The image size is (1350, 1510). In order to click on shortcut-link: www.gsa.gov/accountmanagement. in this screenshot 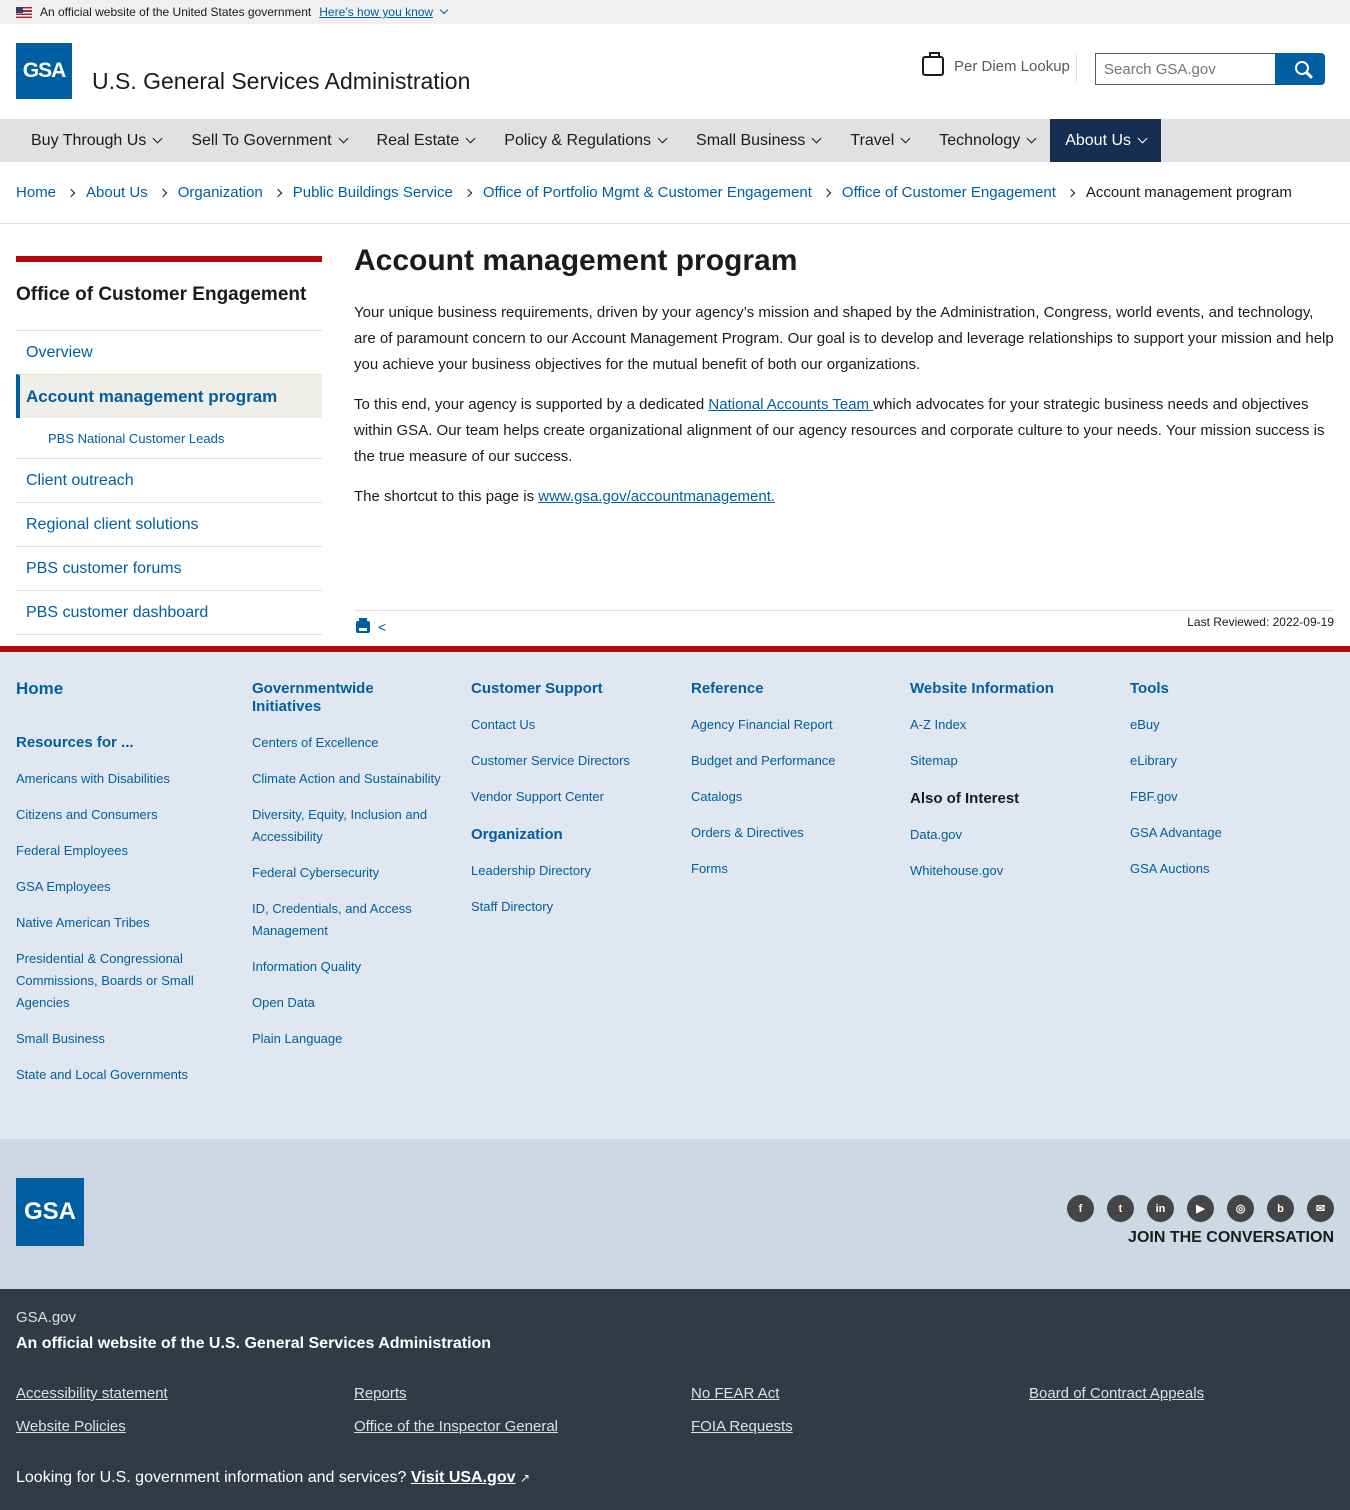, I will do `click(656, 496)`.